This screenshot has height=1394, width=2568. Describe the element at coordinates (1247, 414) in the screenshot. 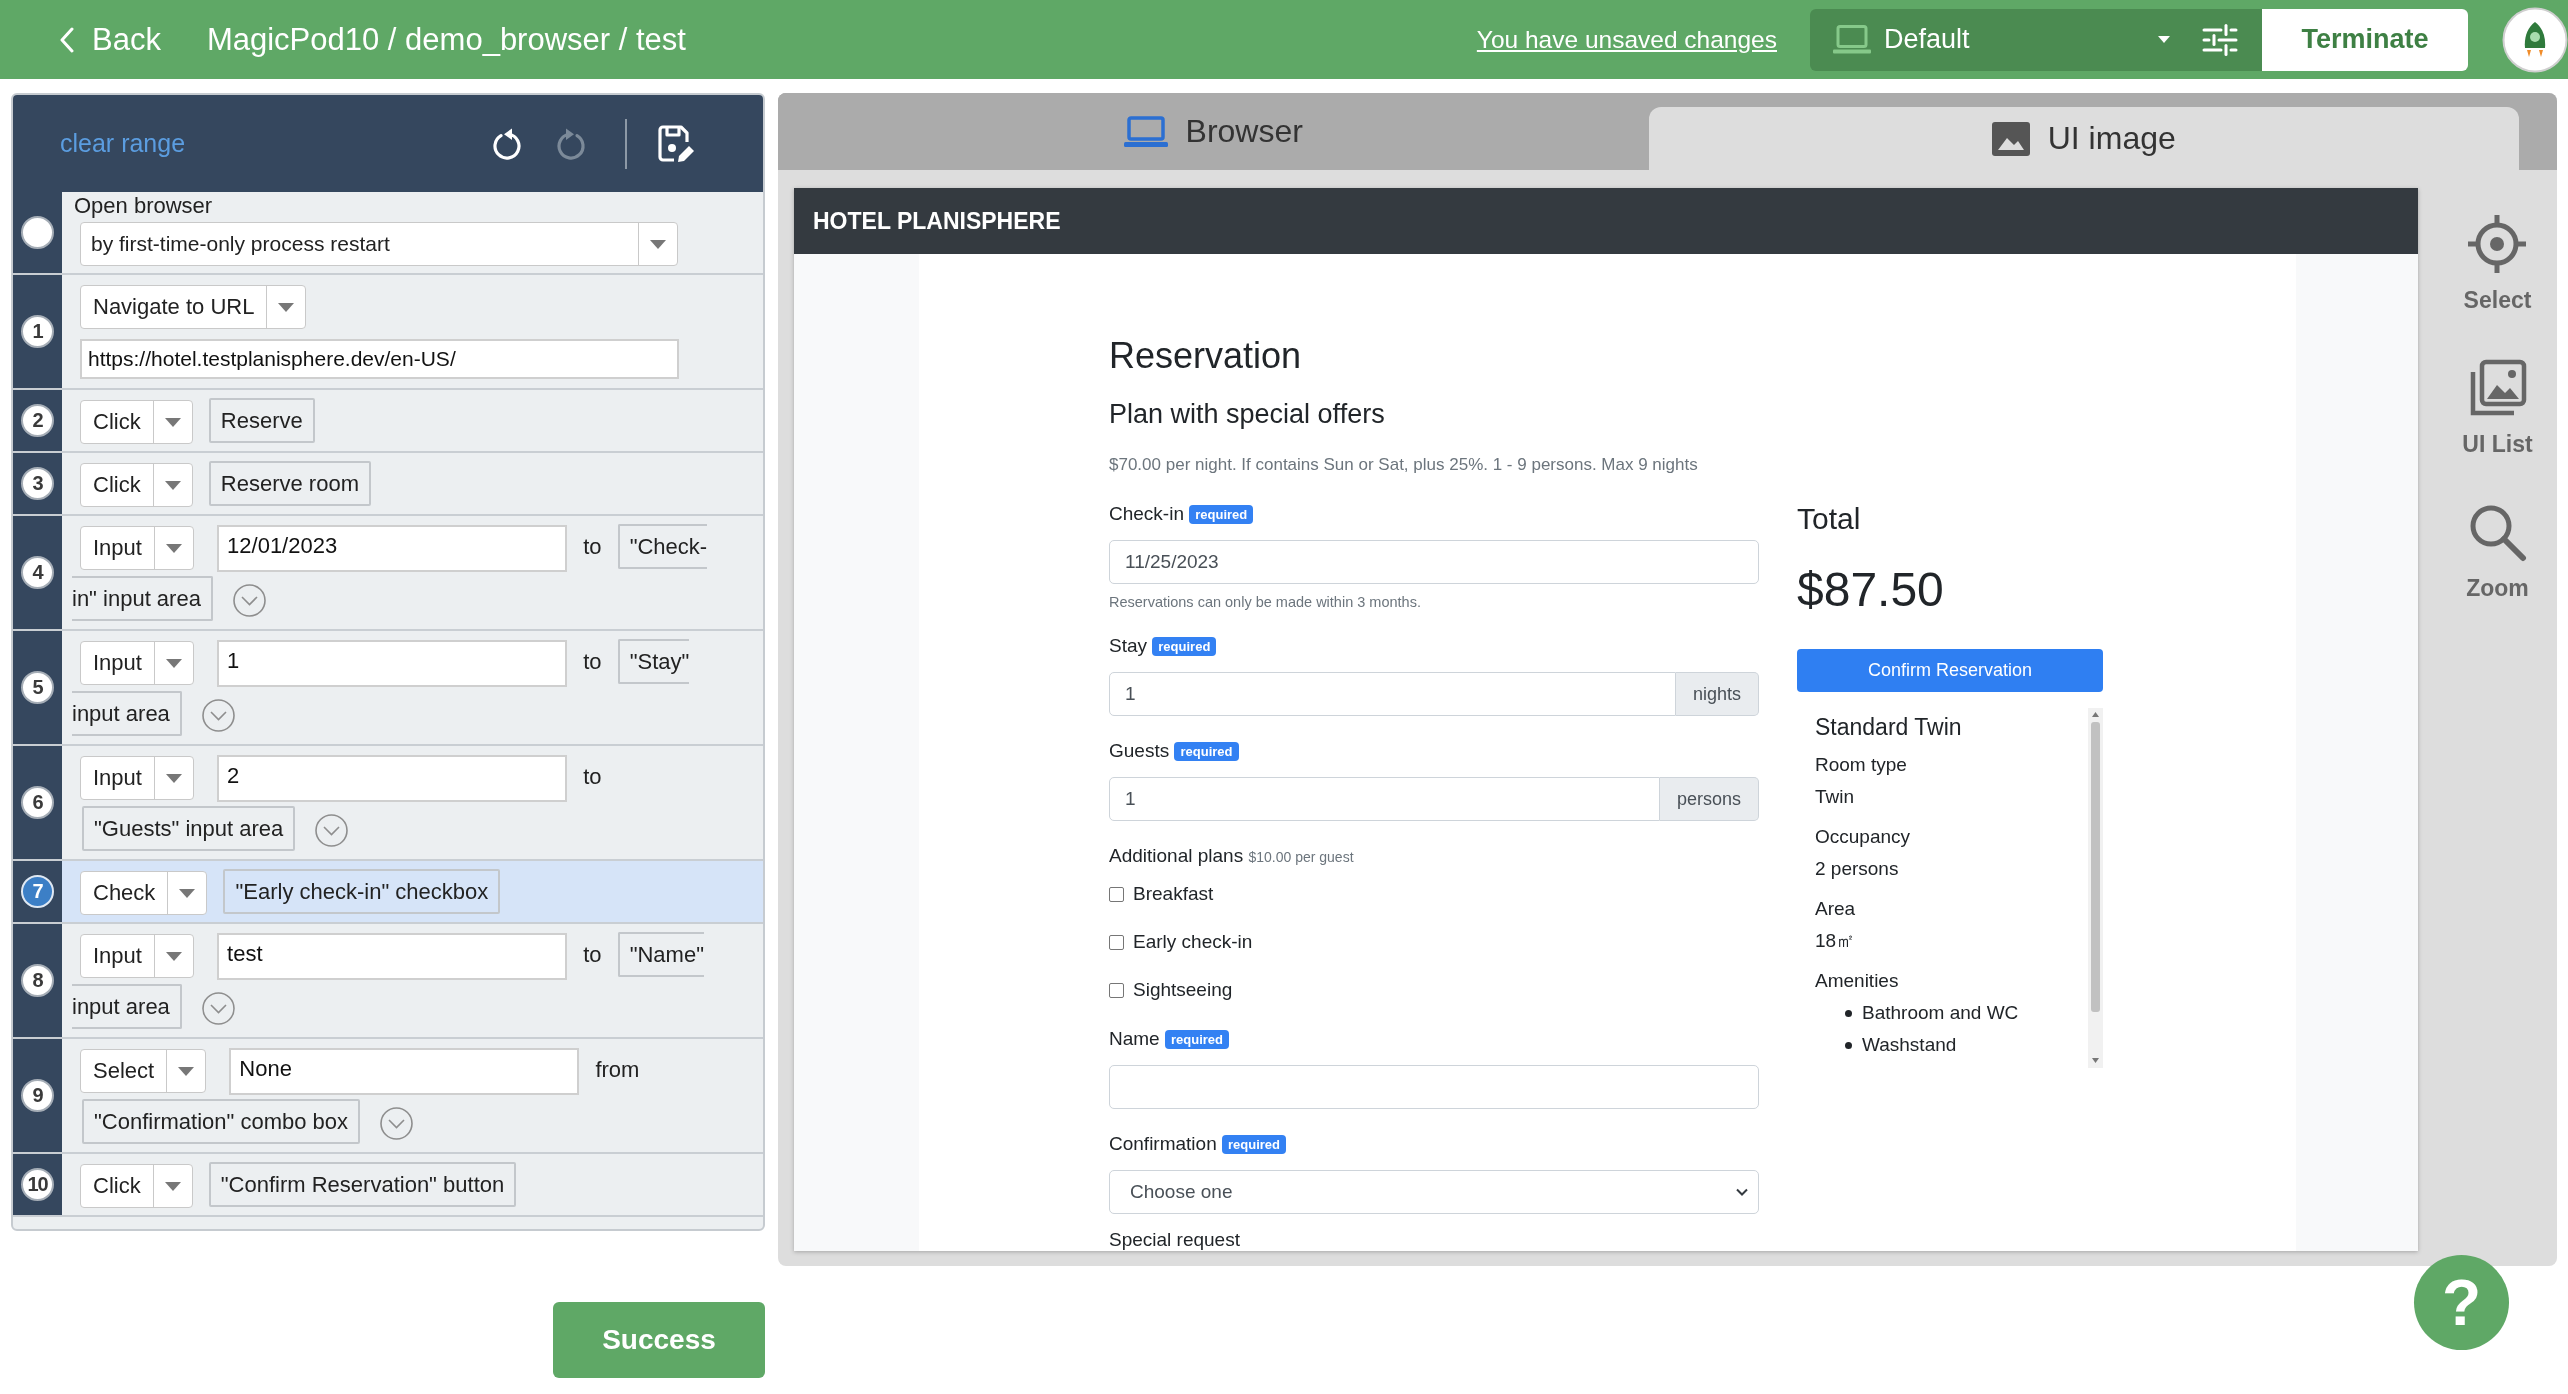

I see `plan-title: Plan with special offers` at that location.